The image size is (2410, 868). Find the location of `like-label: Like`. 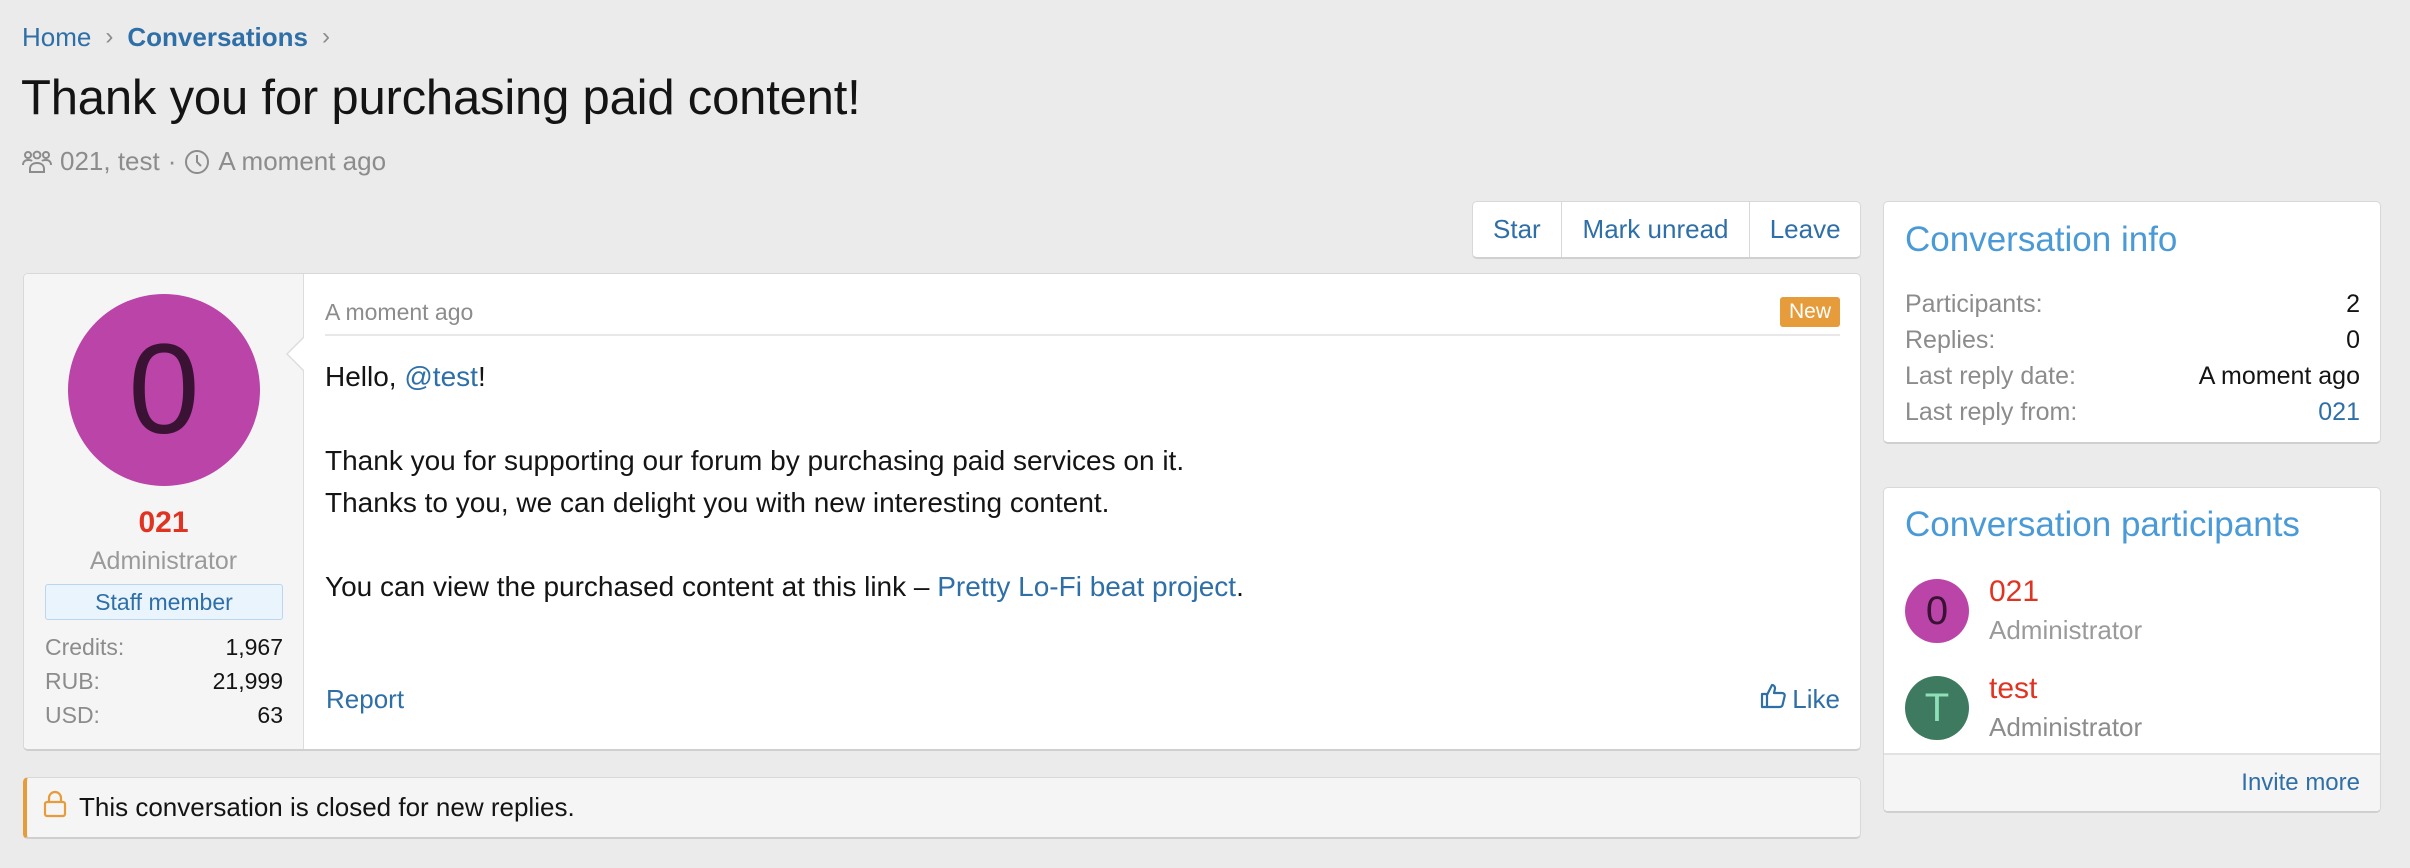

like-label: Like is located at coordinates (1816, 699).